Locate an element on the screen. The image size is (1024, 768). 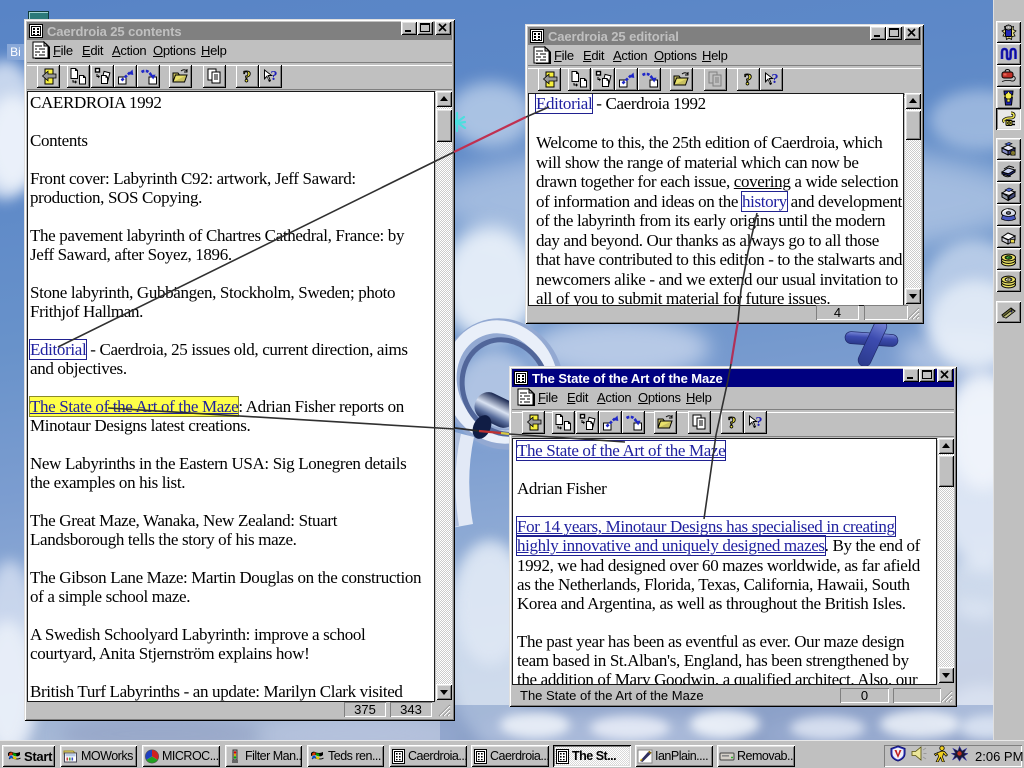
svg-text: OFF is located at coordinates (1008, 280).